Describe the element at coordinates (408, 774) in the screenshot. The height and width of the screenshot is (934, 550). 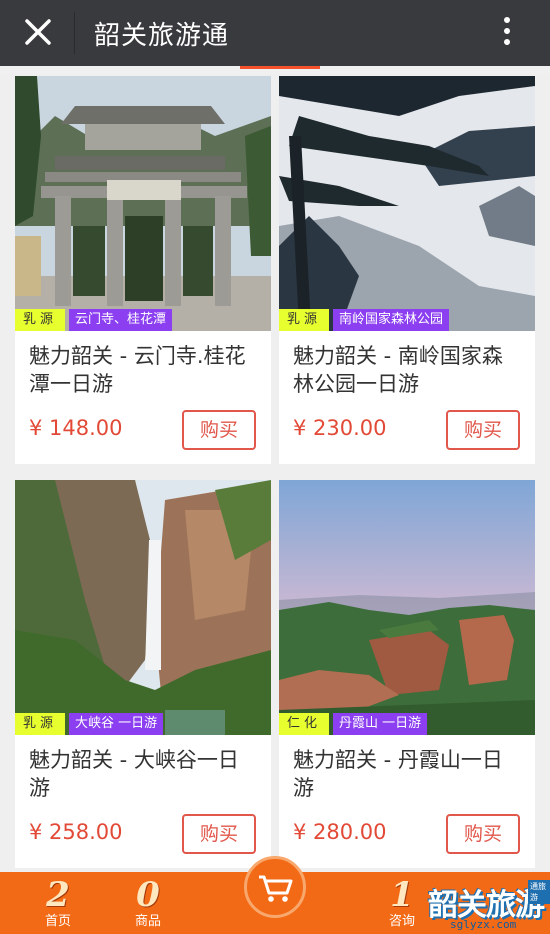
I see `product-name: 魅力韶关 - 丹霞山一日游` at that location.